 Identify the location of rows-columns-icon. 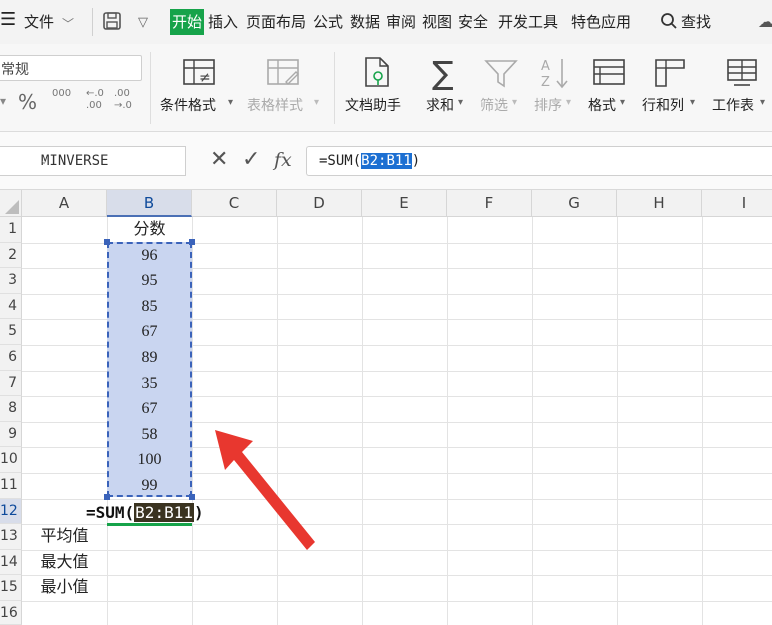
(671, 75).